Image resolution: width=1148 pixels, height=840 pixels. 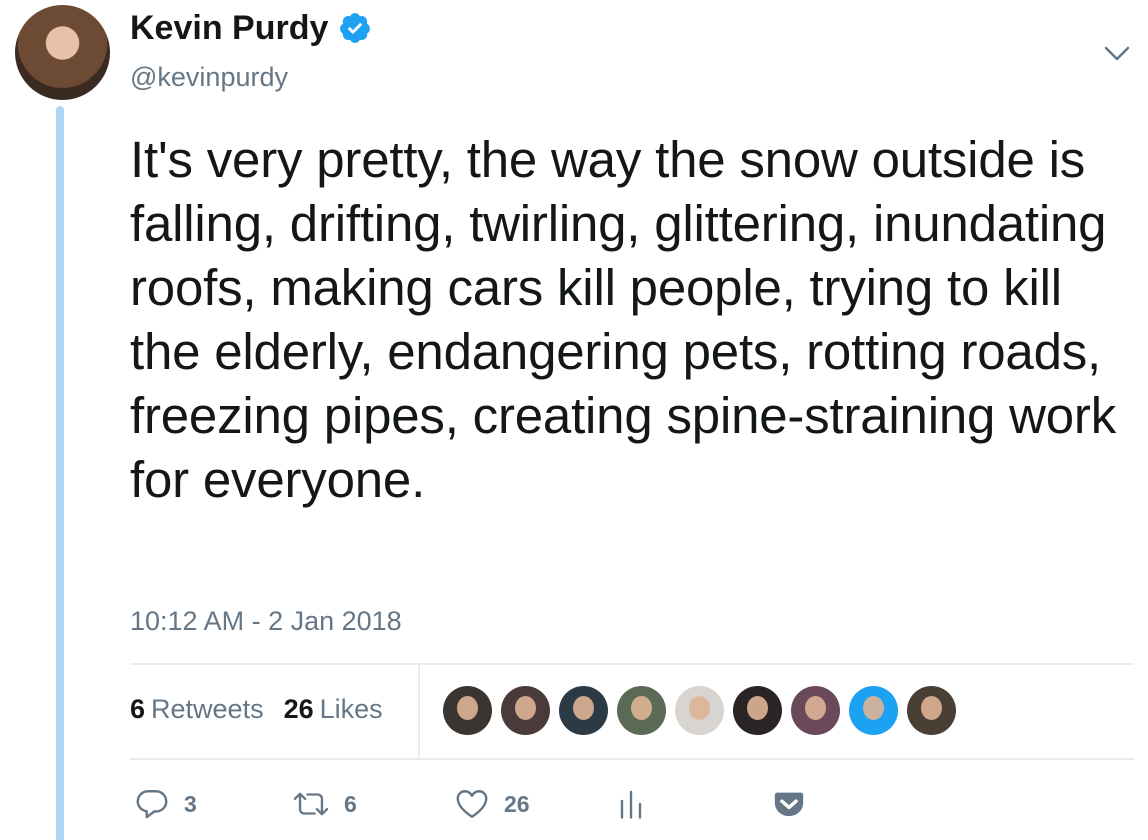 I want to click on retweet-button: 6, so click(x=324, y=804).